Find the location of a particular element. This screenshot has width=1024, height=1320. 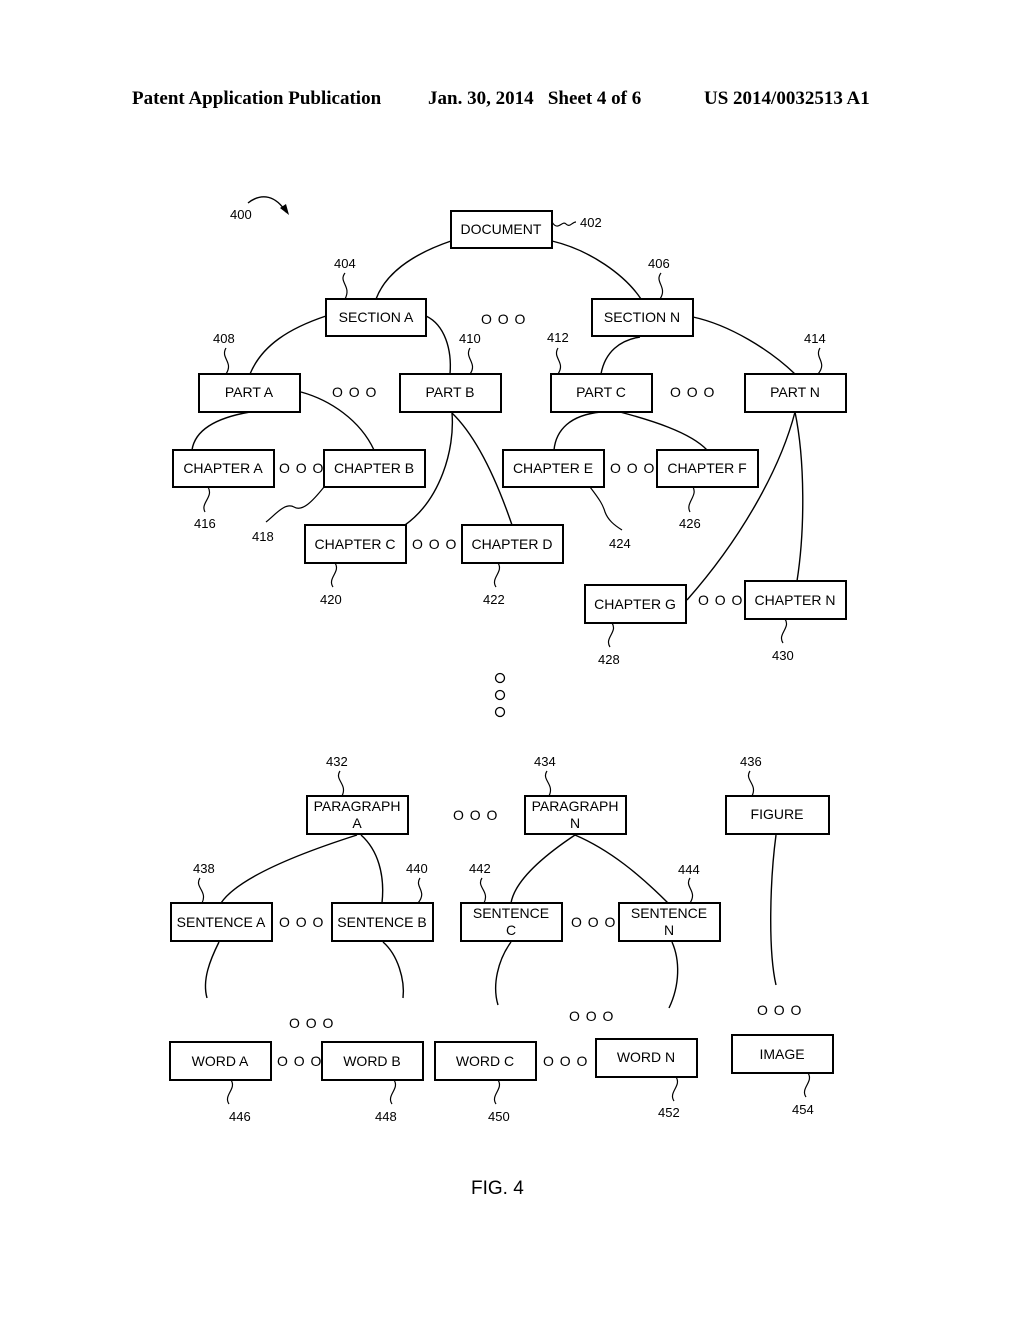

ref-426: 426 is located at coordinates (690, 523).